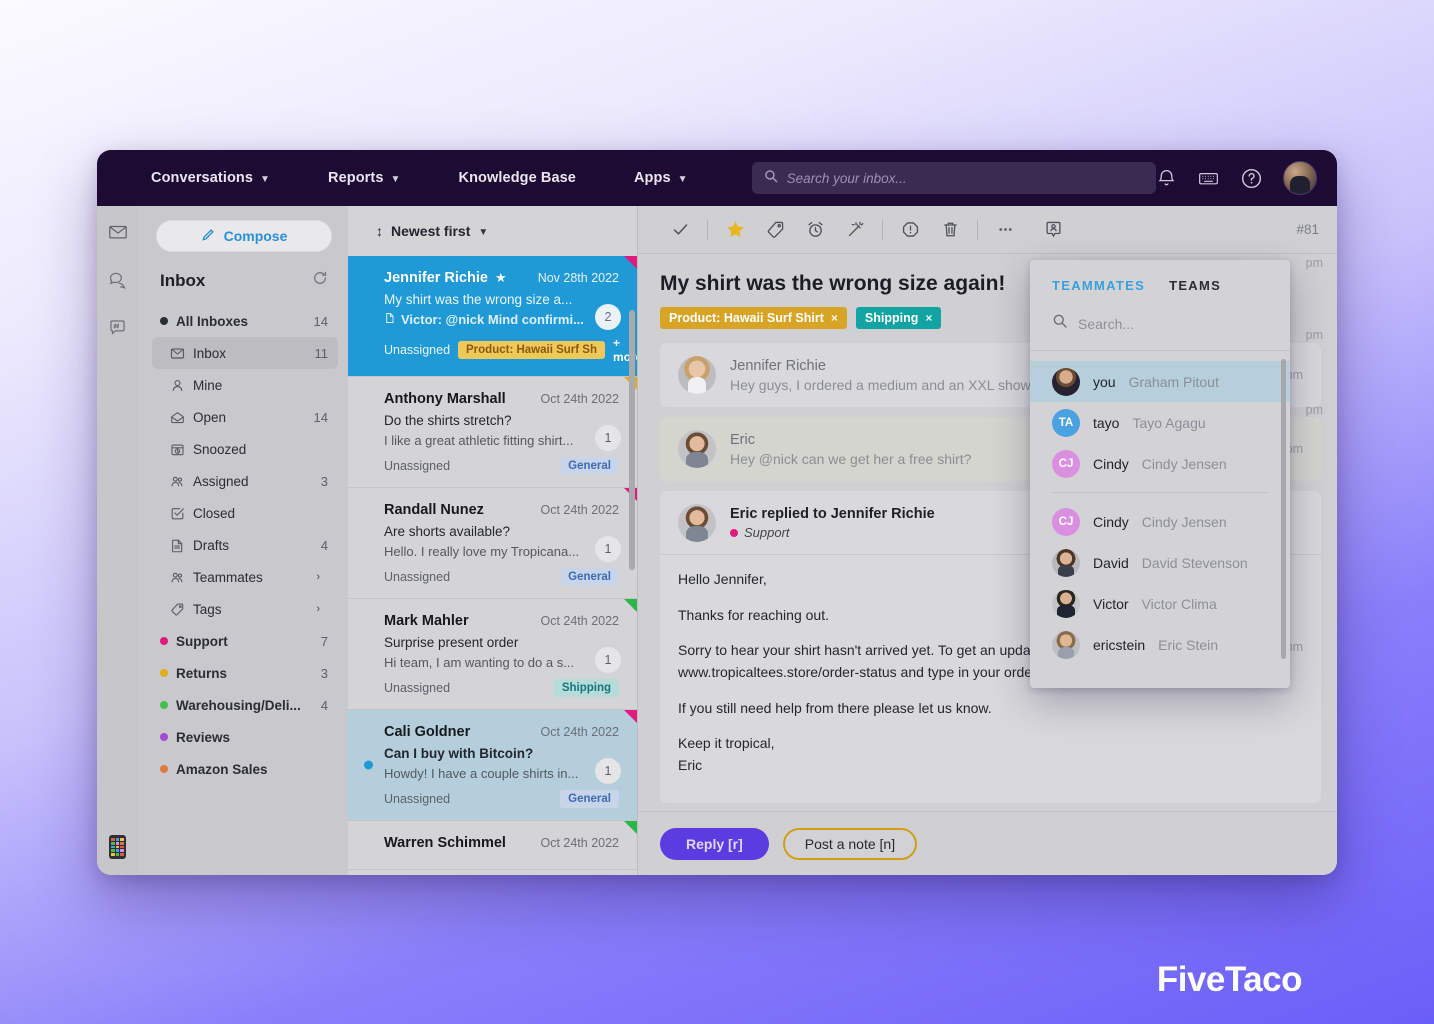 The image size is (1434, 1024). I want to click on conversation-subject: Can I buy with Bitcoin?, so click(459, 753).